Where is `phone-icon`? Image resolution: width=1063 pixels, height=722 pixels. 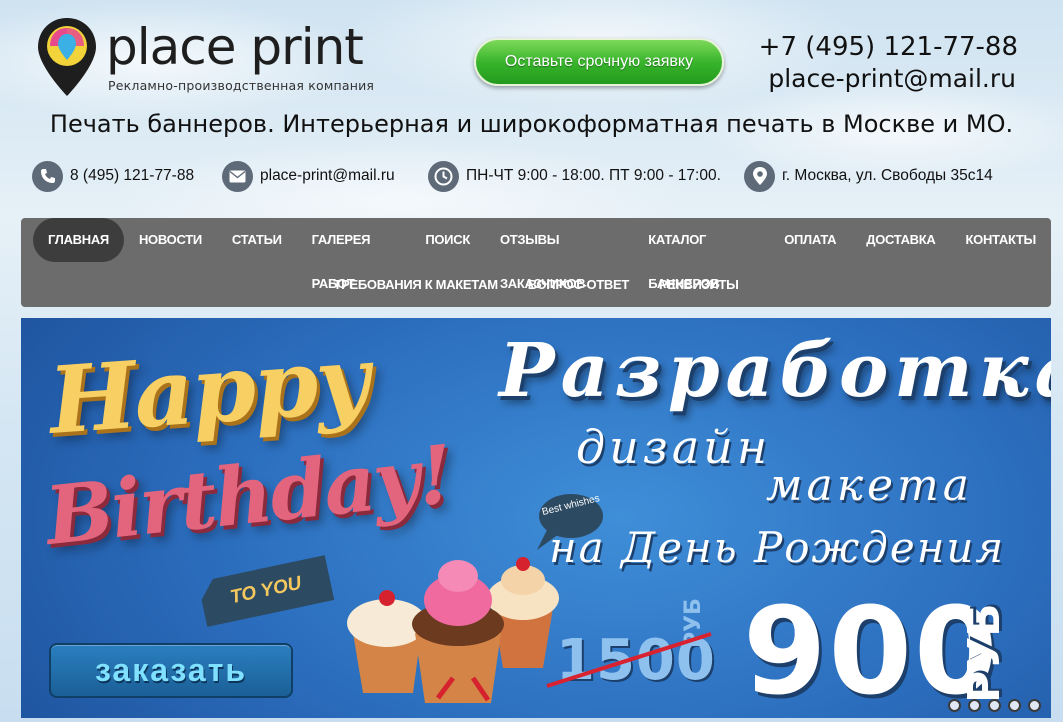
phone-icon is located at coordinates (47, 176).